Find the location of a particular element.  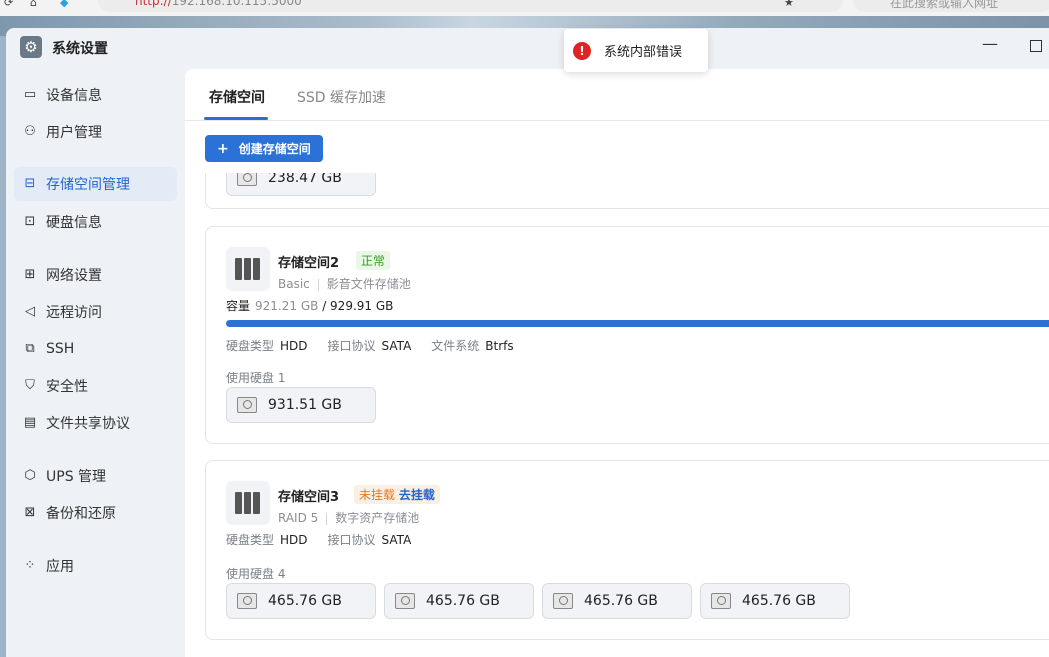

sidebar-item-label: SSH is located at coordinates (60, 349).